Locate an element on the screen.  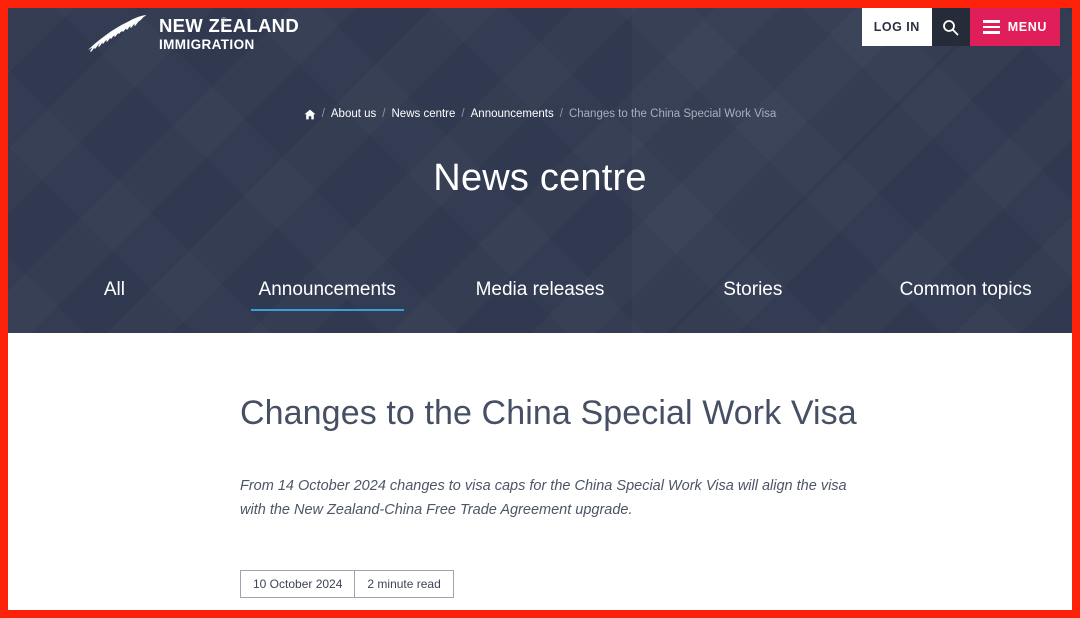
tab-stories-label: Stories is located at coordinates (753, 289).